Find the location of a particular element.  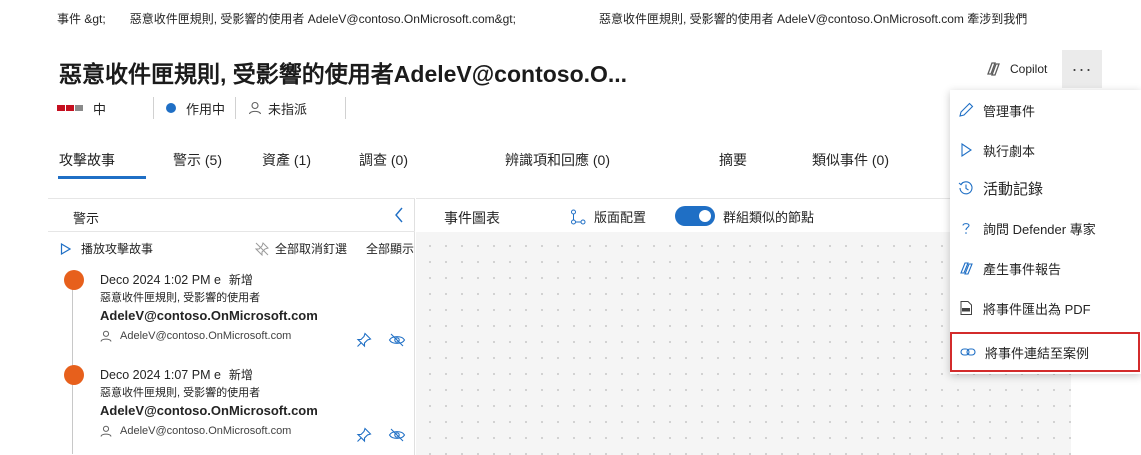

menu-item-run-playbook: 執行劇本 is located at coordinates (1045, 150).